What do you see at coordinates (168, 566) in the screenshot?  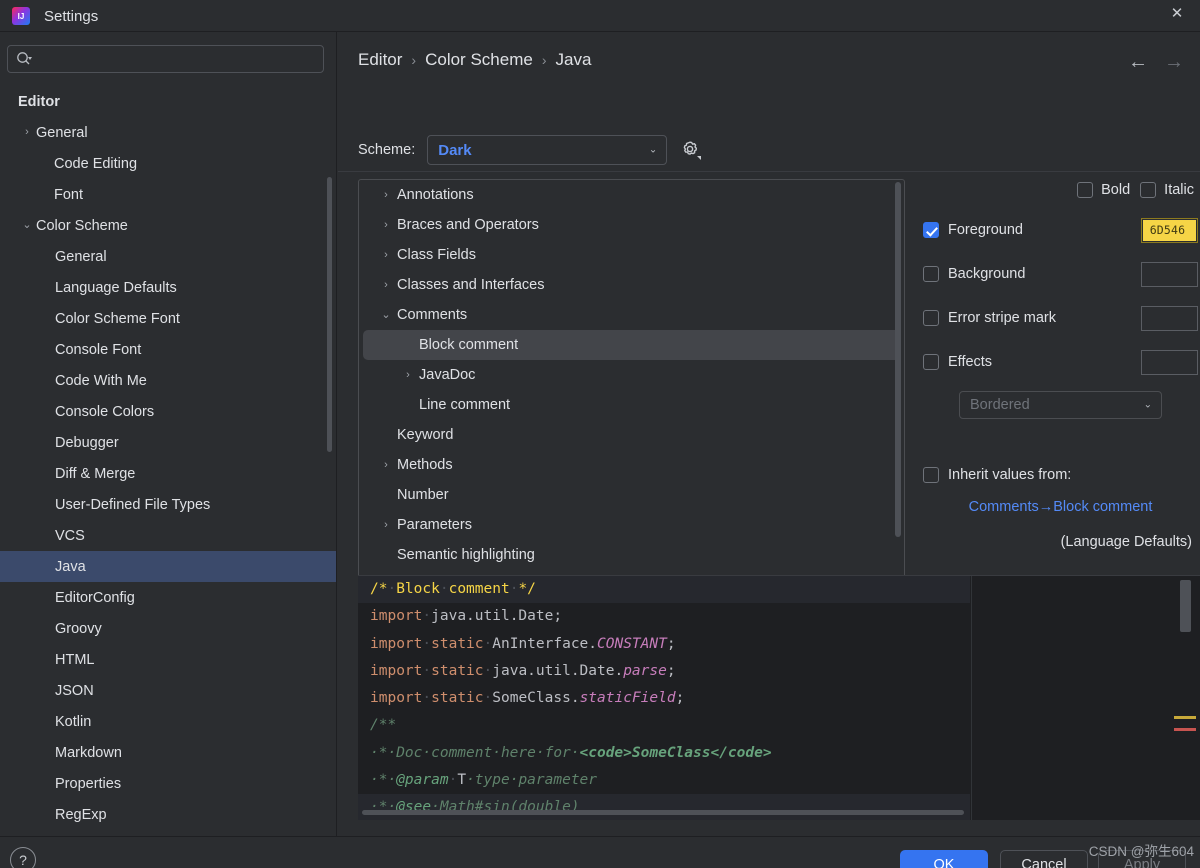 I see `sidebar-item-java: Java` at bounding box center [168, 566].